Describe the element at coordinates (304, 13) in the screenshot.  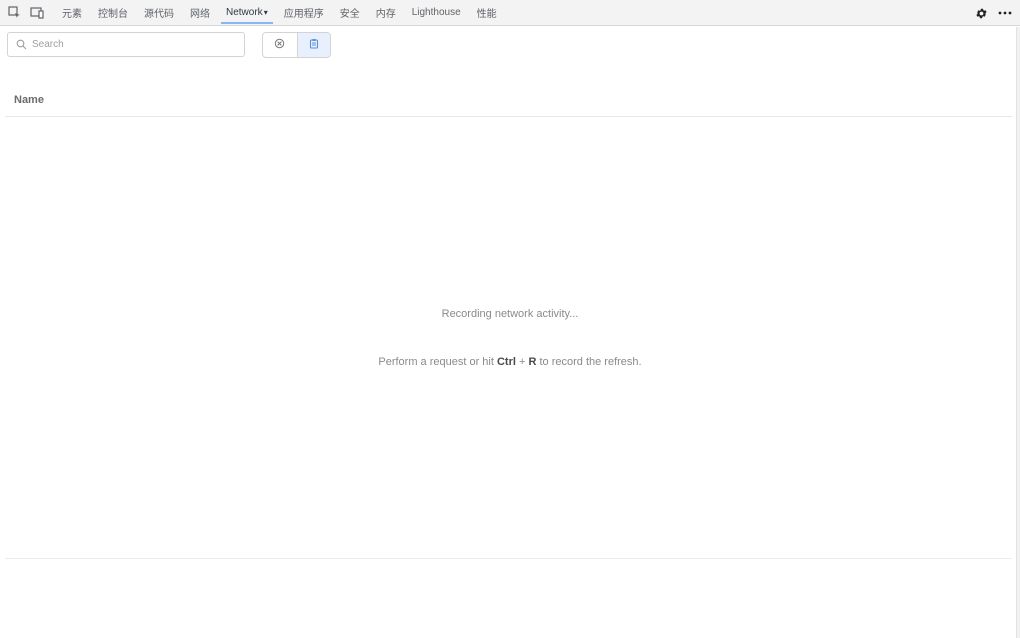
I see `tab-application: 应用程序` at that location.